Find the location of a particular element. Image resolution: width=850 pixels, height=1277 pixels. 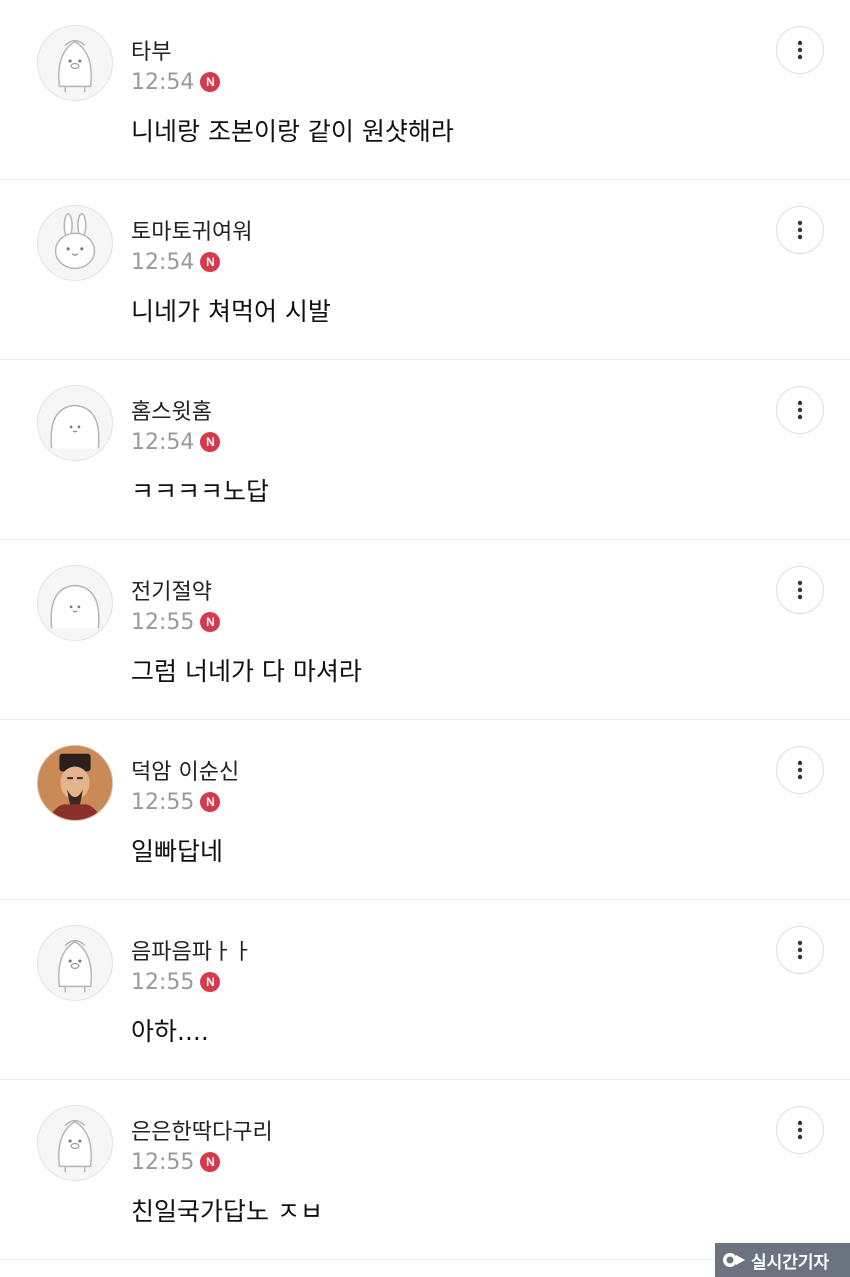

comment-item: 덕암 이순신 12:55 N 일빠답네 is located at coordinates (425, 810).